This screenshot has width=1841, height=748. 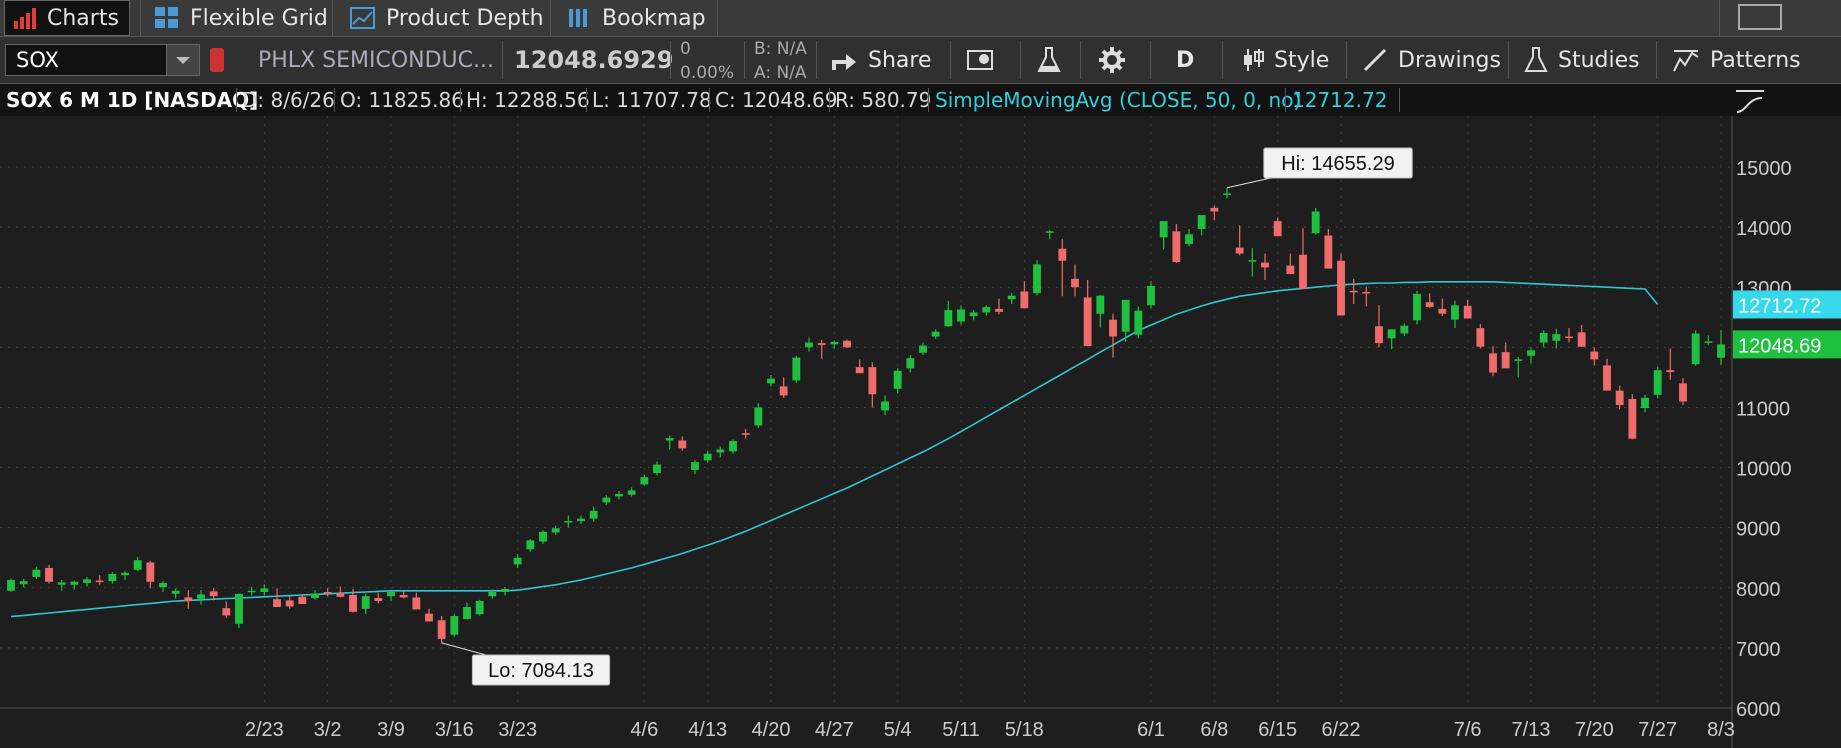 I want to click on flask-icon, so click(x=1049, y=60).